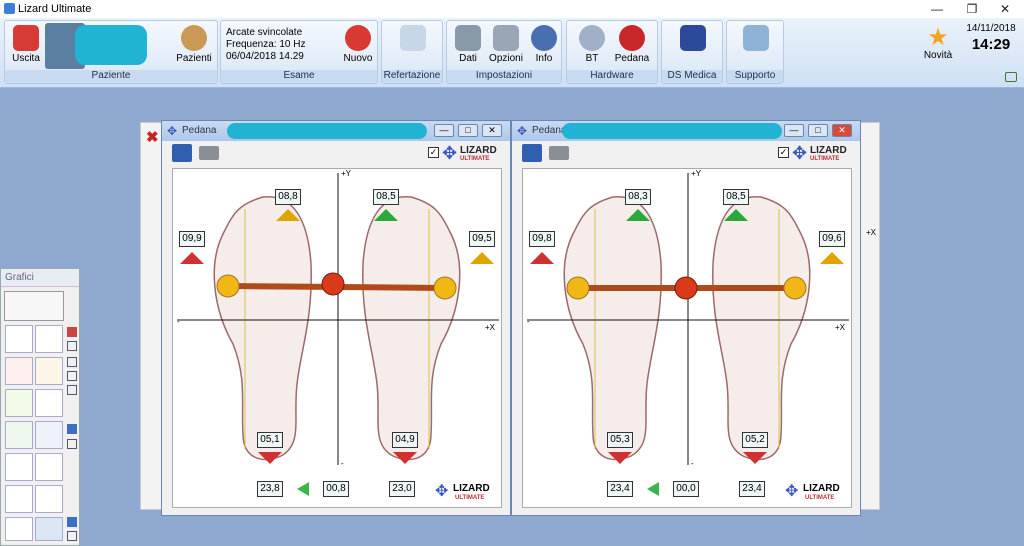 The image size is (1024, 546). Describe the element at coordinates (72, 346) in the screenshot. I see `small-window-icon` at that location.